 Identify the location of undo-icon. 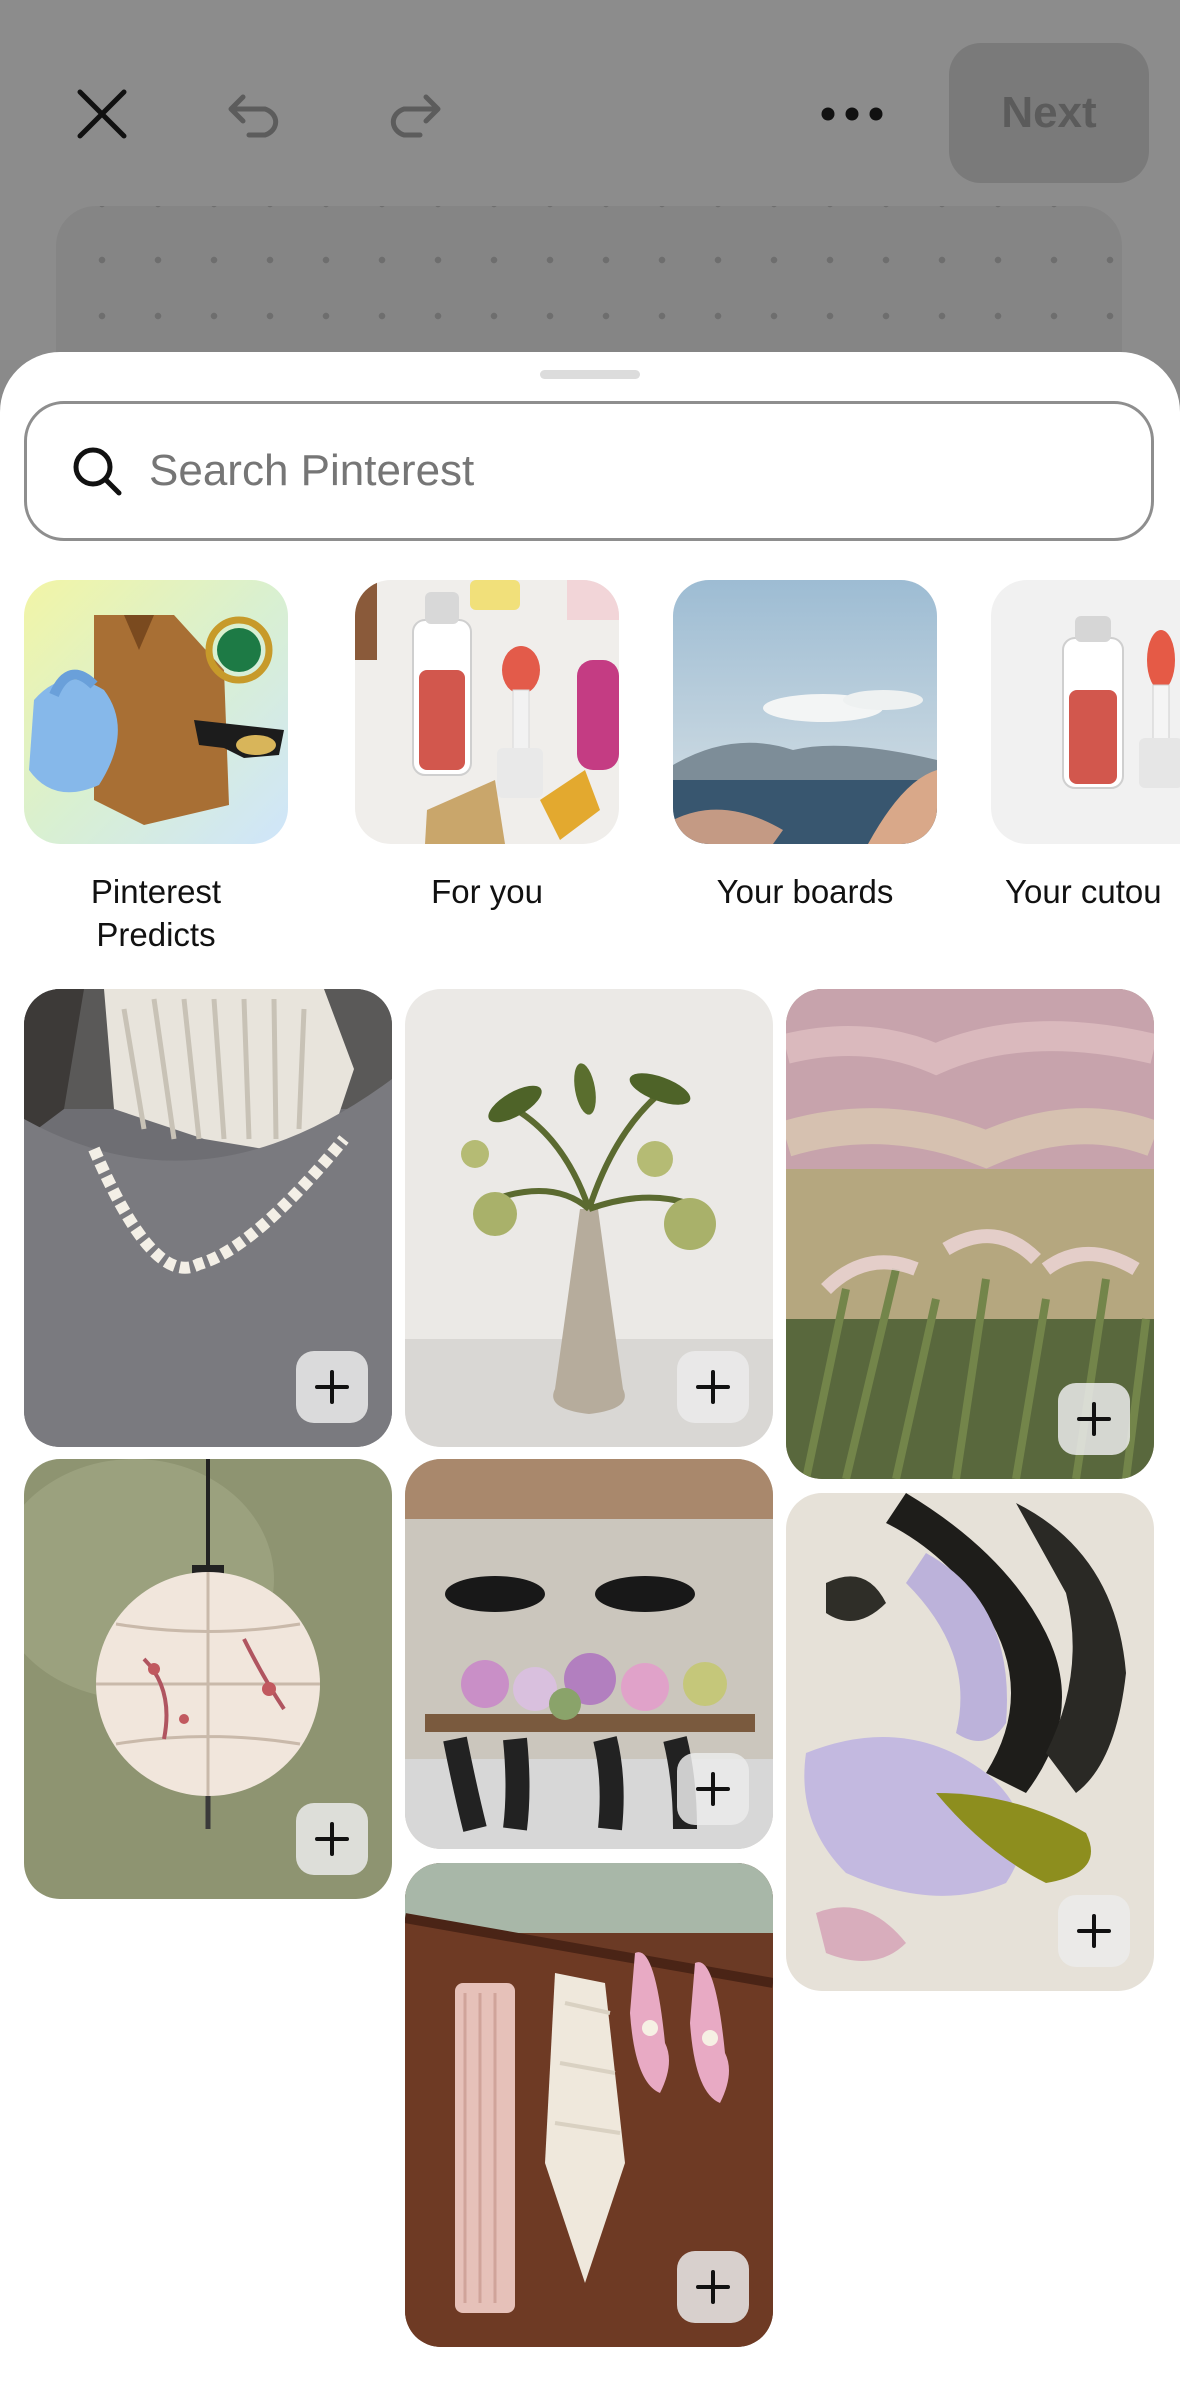
(253, 116).